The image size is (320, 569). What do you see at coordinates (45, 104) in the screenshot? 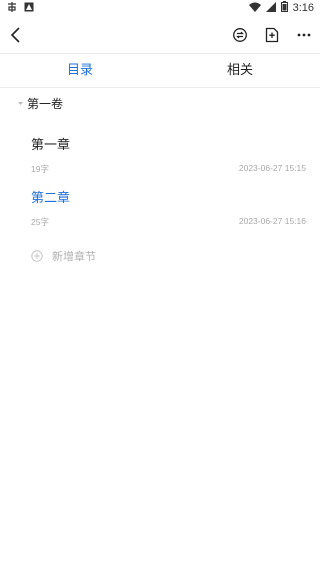
I see `volume-title: 第一卷` at bounding box center [45, 104].